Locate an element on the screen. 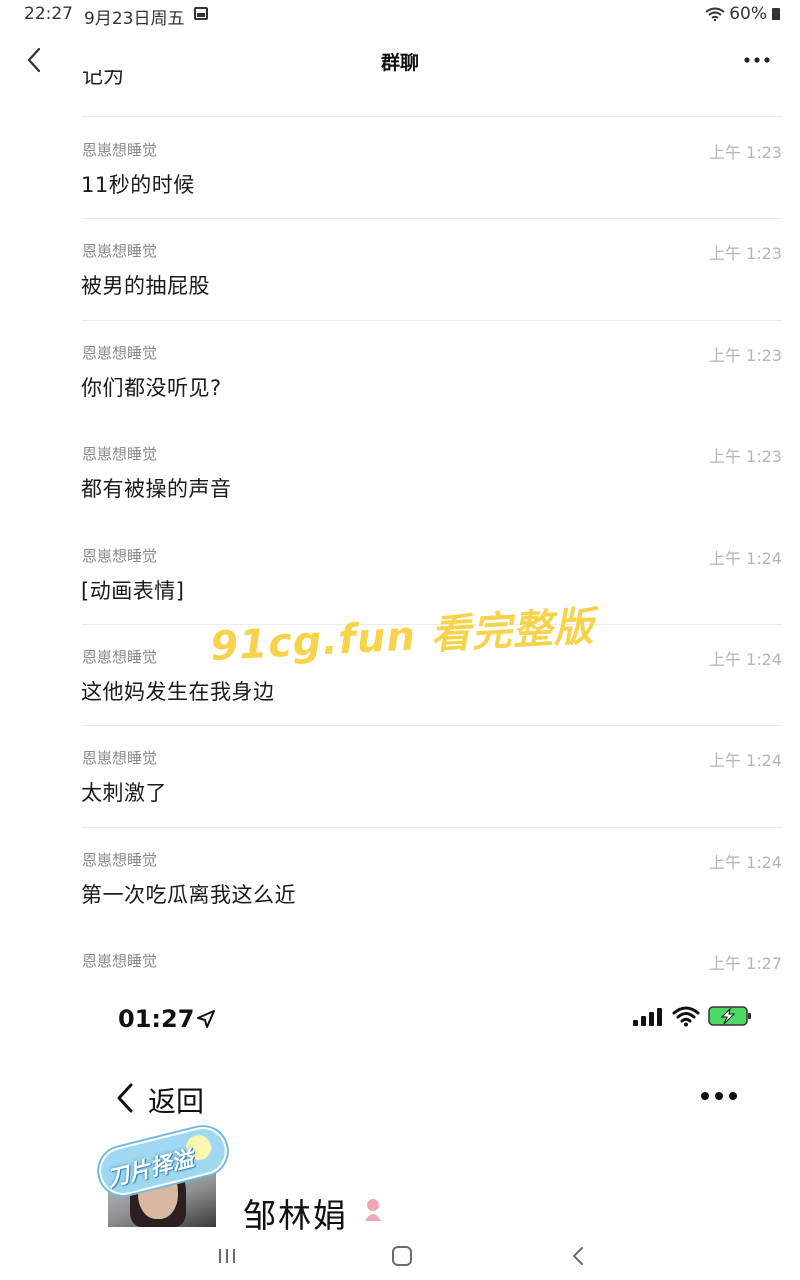 This screenshot has width=800, height=1280. recents-icon is located at coordinates (227, 1256).